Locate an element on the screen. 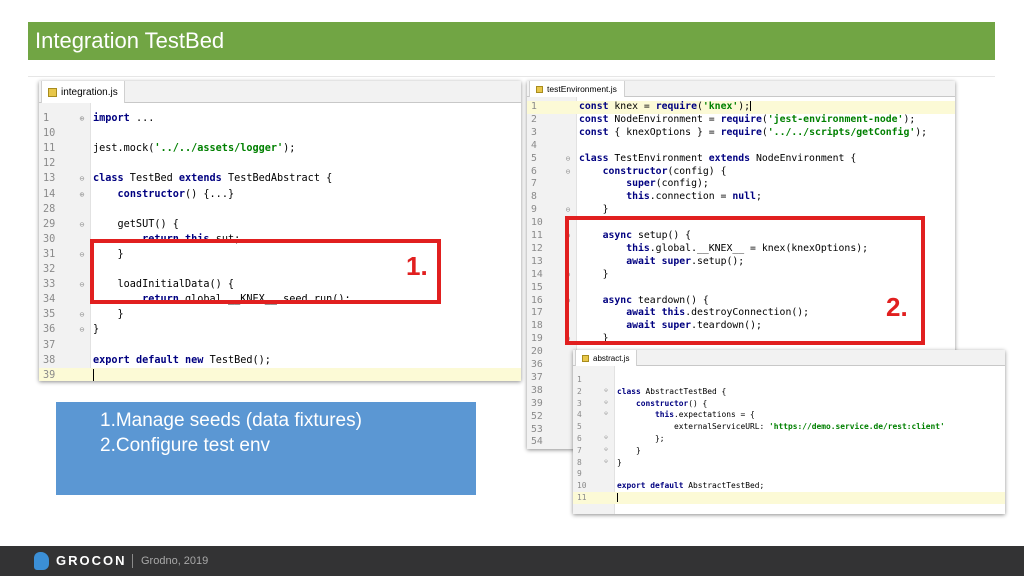 The width and height of the screenshot is (1024, 576). code-line: 11 is located at coordinates (789, 498).